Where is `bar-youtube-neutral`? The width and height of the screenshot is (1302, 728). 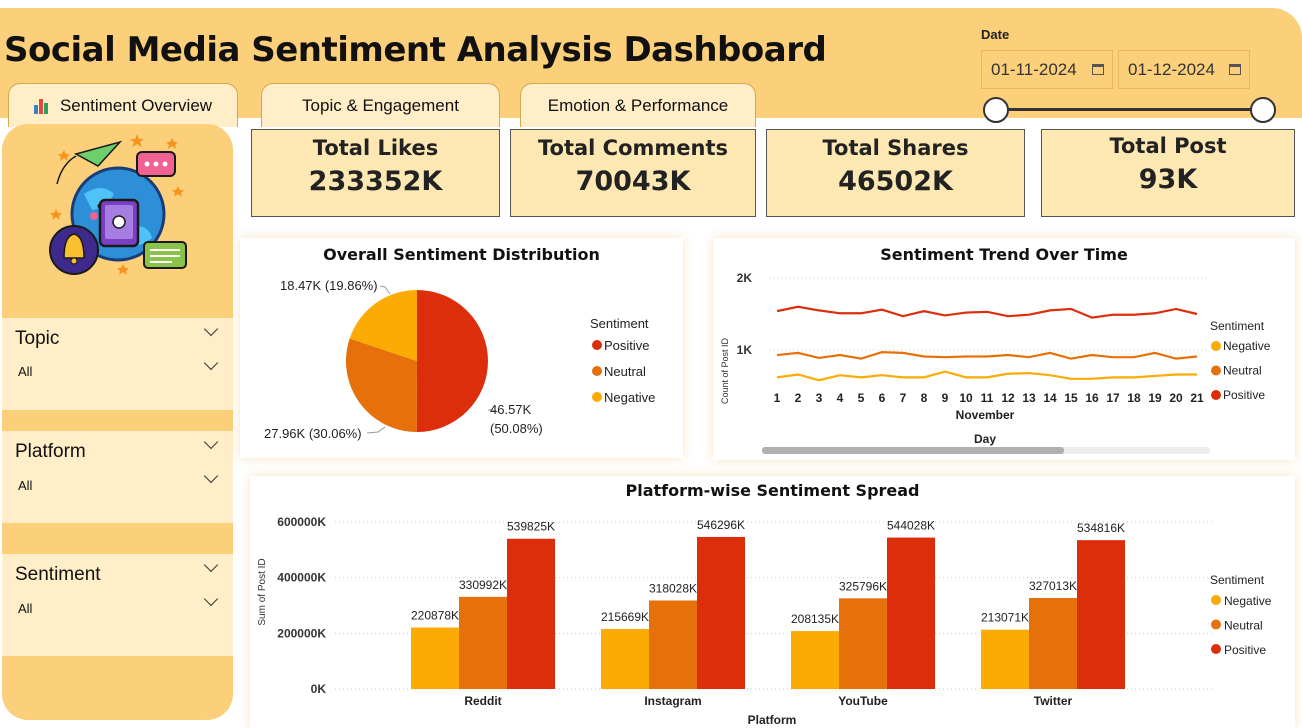
bar-youtube-neutral is located at coordinates (863, 643).